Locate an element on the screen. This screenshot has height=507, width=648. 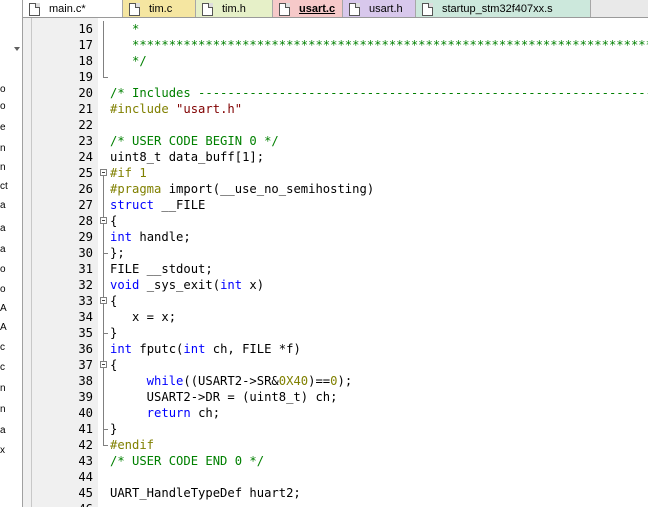
code-line: 46 is located at coordinates (335, 504).